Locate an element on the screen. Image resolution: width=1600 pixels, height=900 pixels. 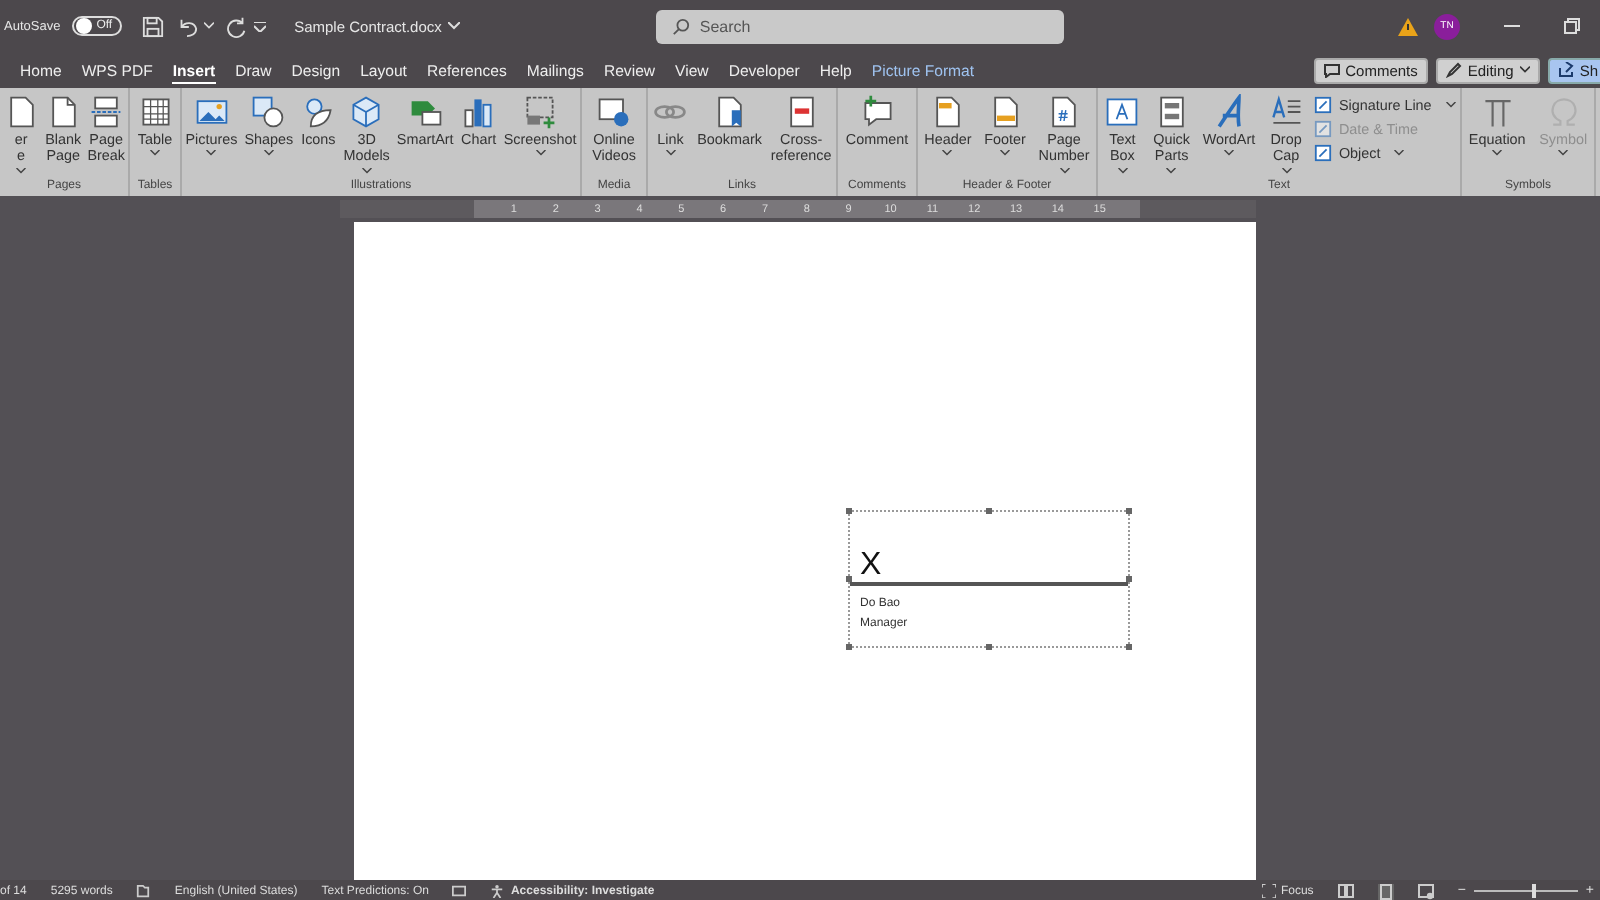
customize-icon is located at coordinates (260, 26).